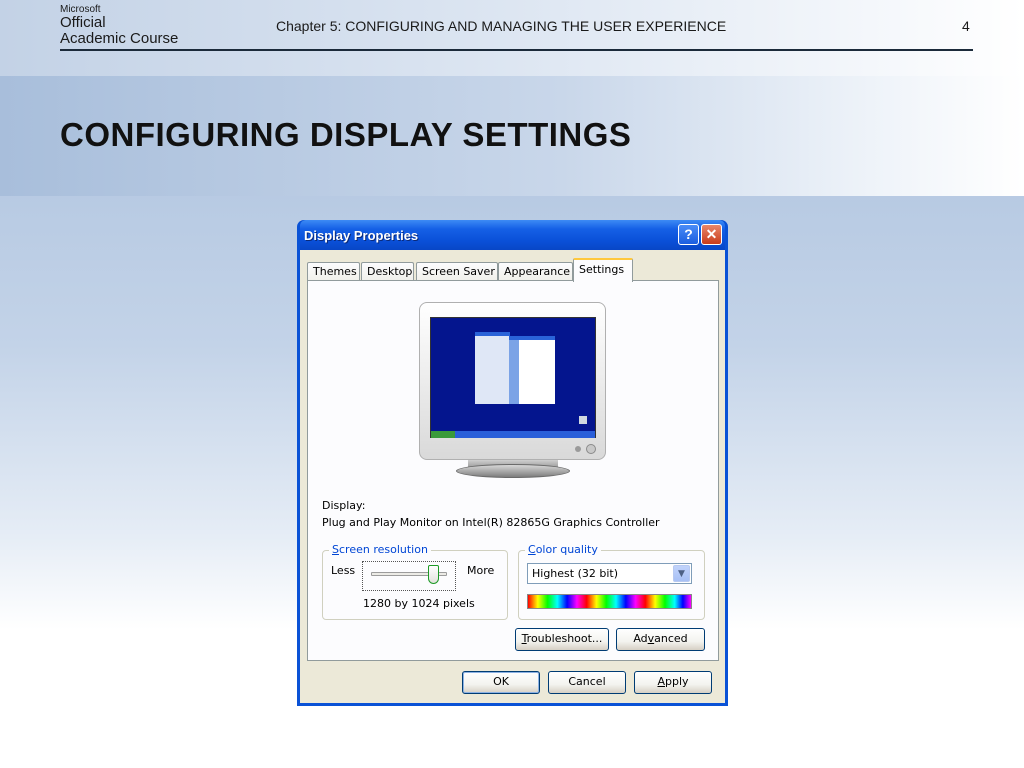 This screenshot has width=1024, height=768. What do you see at coordinates (516, 50) in the screenshot?
I see `header-rule` at bounding box center [516, 50].